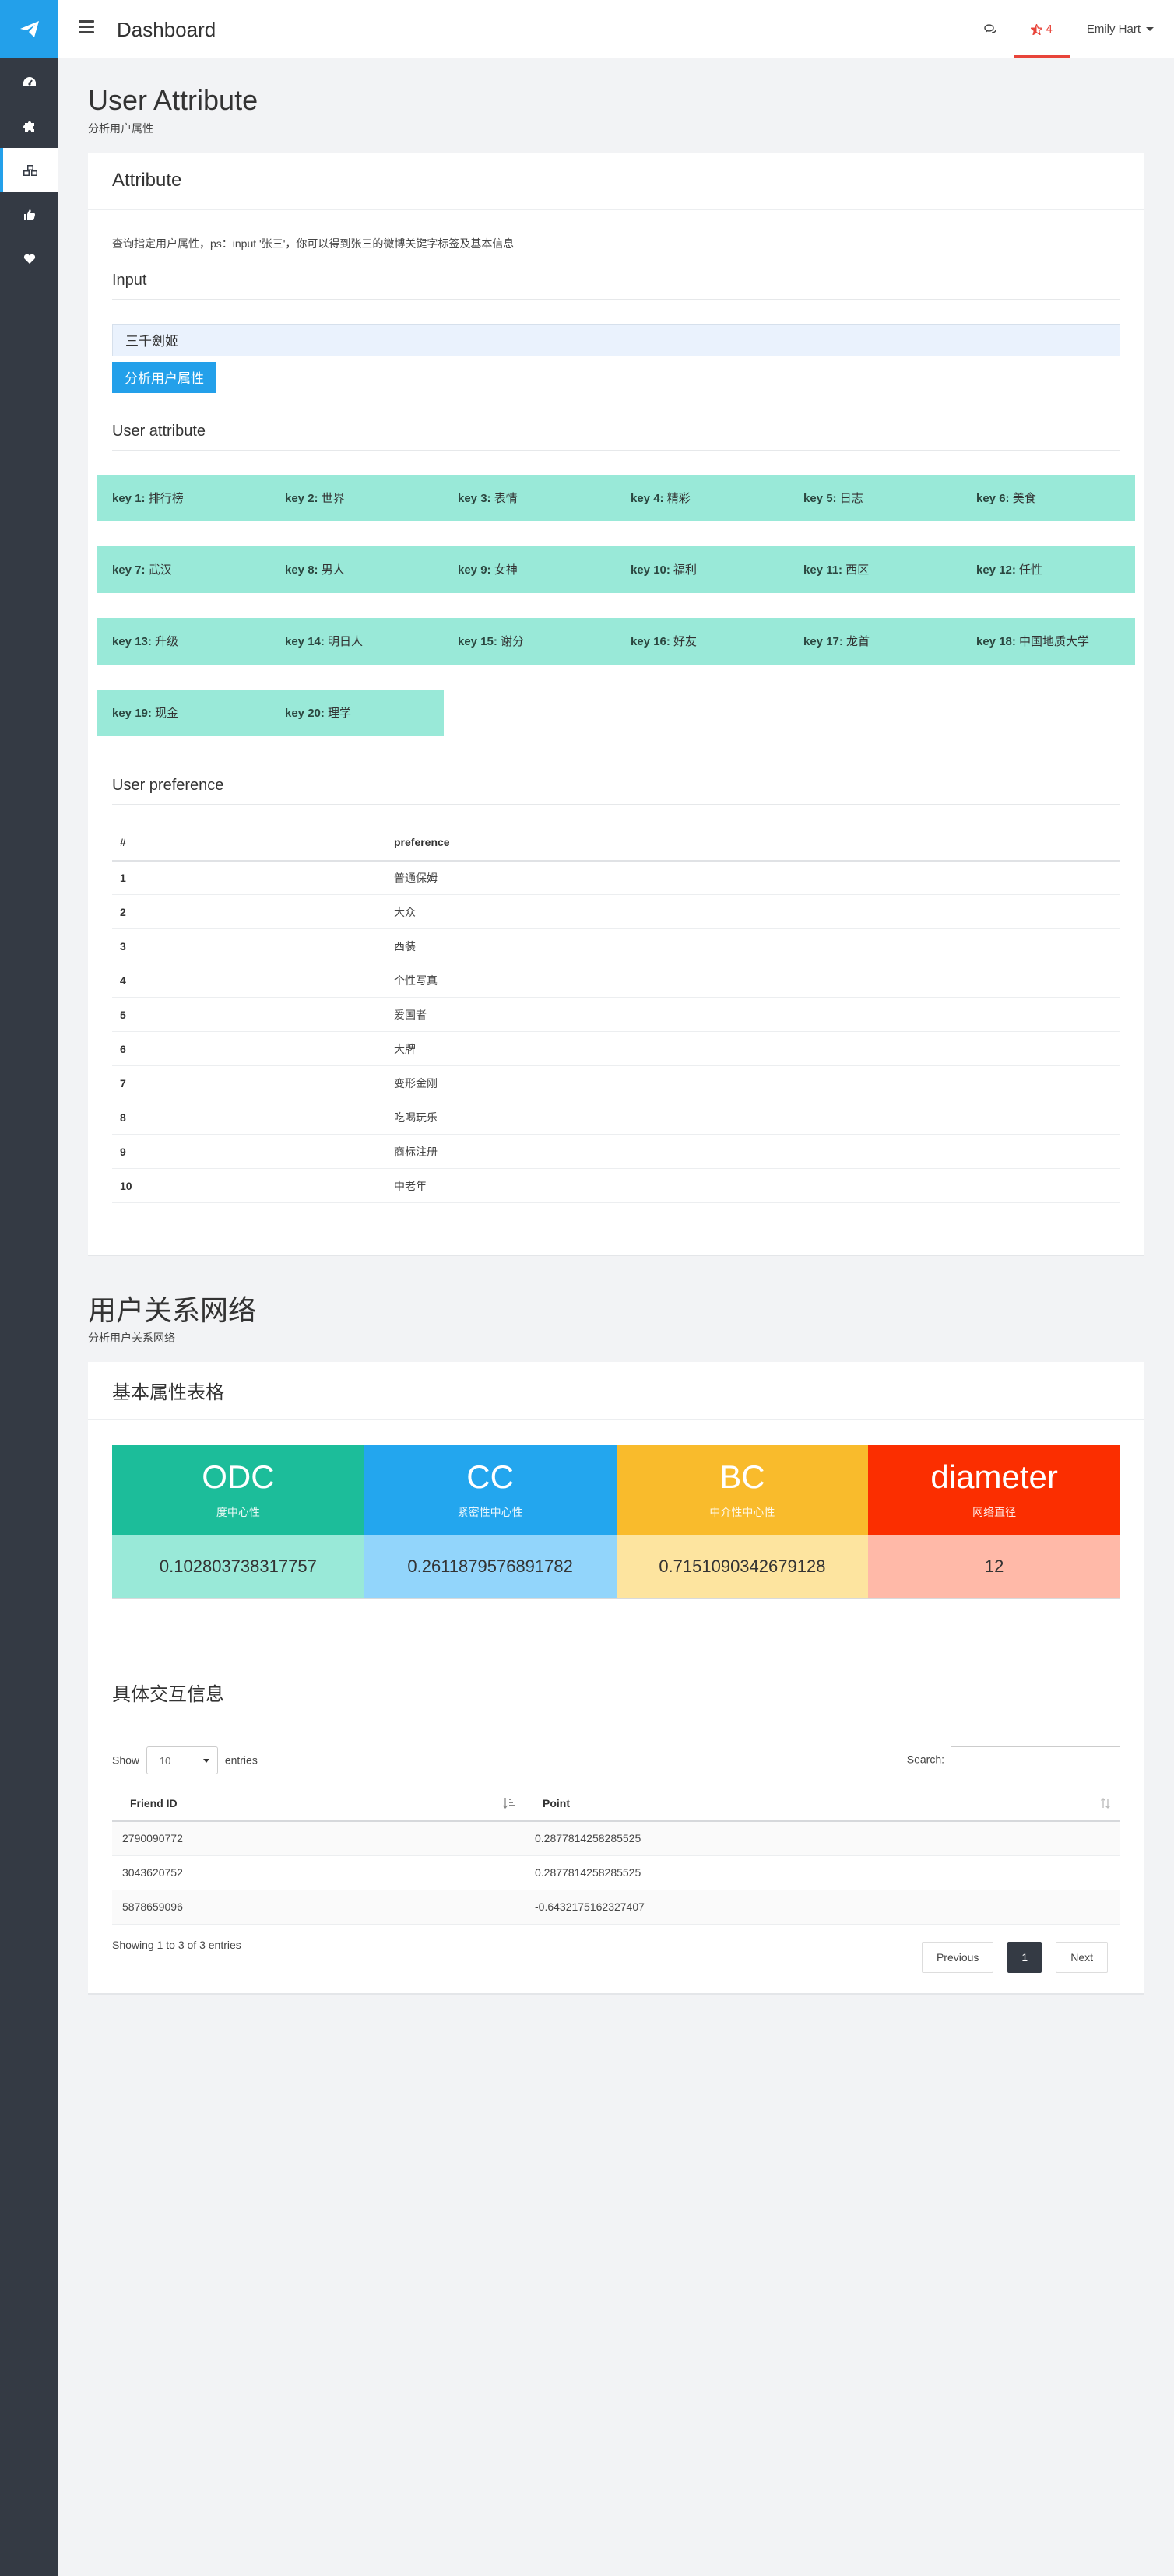 The height and width of the screenshot is (2576, 1174). What do you see at coordinates (958, 1957) in the screenshot?
I see `previous-button: Previous` at bounding box center [958, 1957].